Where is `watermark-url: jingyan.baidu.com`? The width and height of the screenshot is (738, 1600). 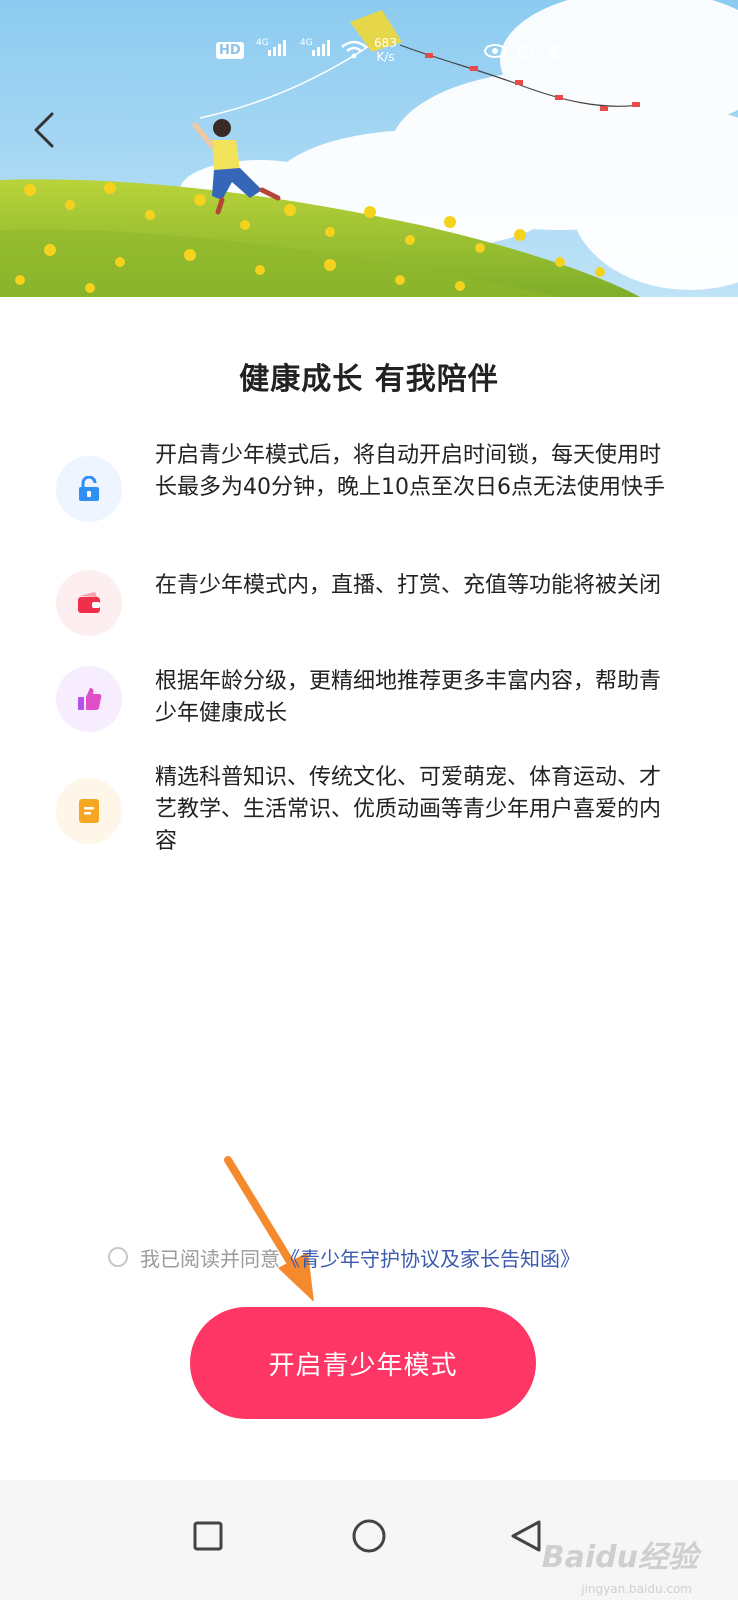
watermark-url: jingyan.baidu.com is located at coordinates (636, 1589).